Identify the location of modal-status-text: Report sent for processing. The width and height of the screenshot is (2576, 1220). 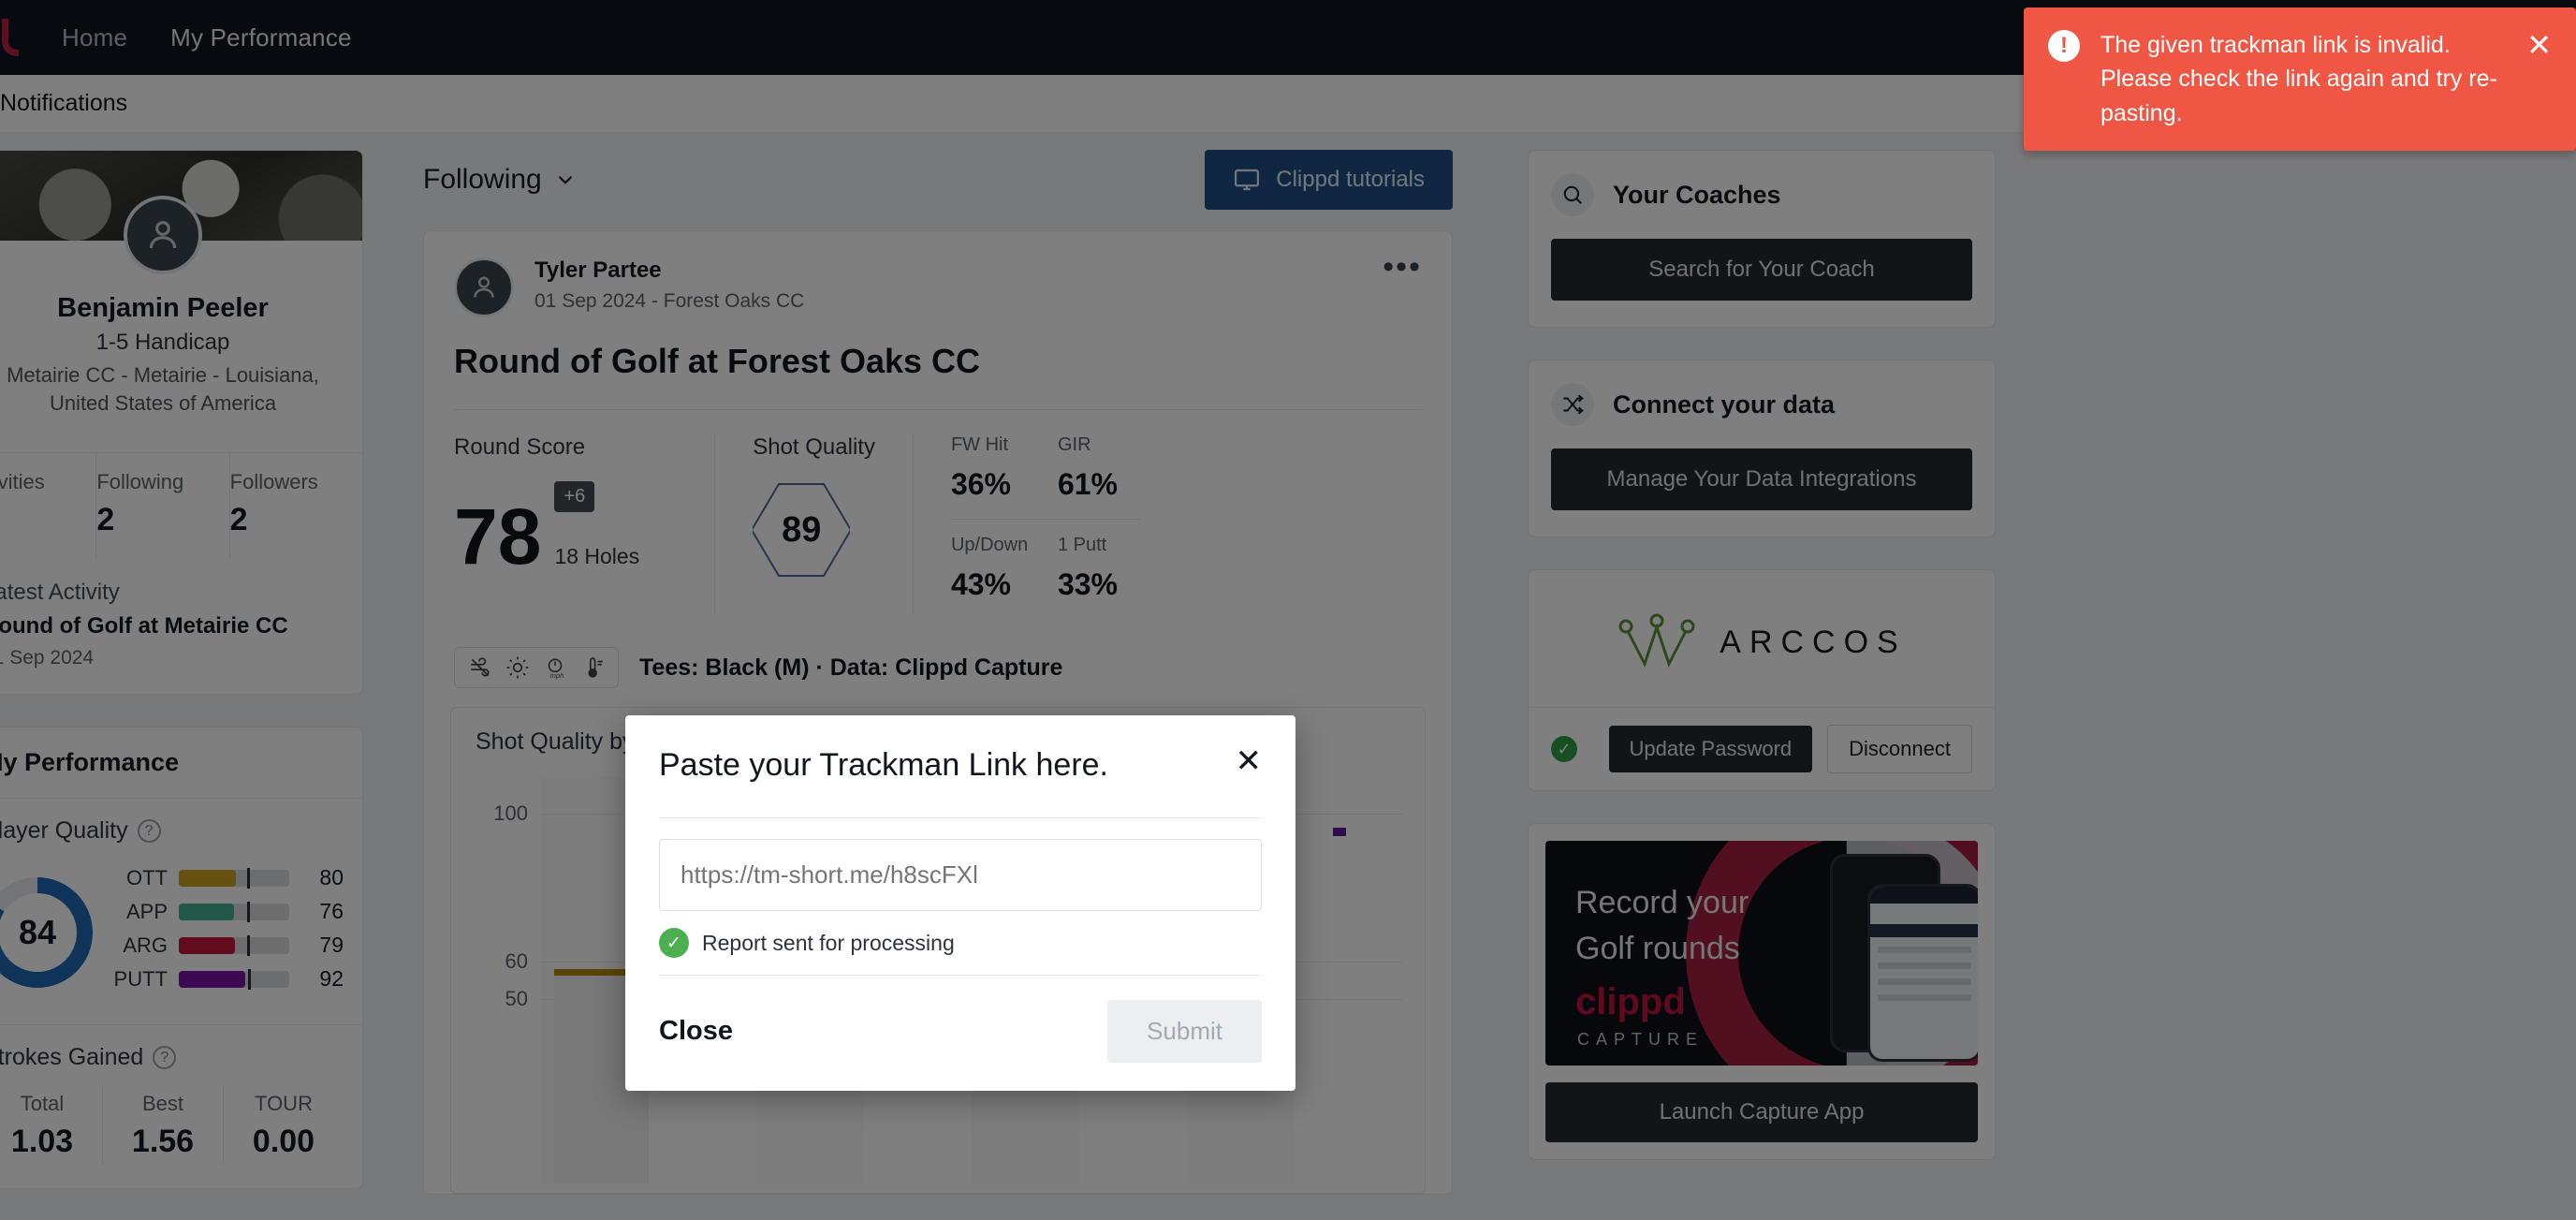
(828, 942).